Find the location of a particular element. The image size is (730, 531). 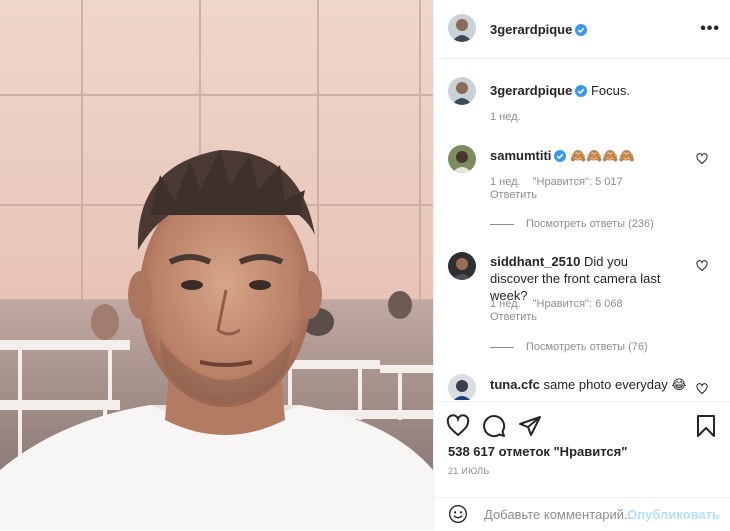

comment-username: siddhant_2510 is located at coordinates (535, 261).